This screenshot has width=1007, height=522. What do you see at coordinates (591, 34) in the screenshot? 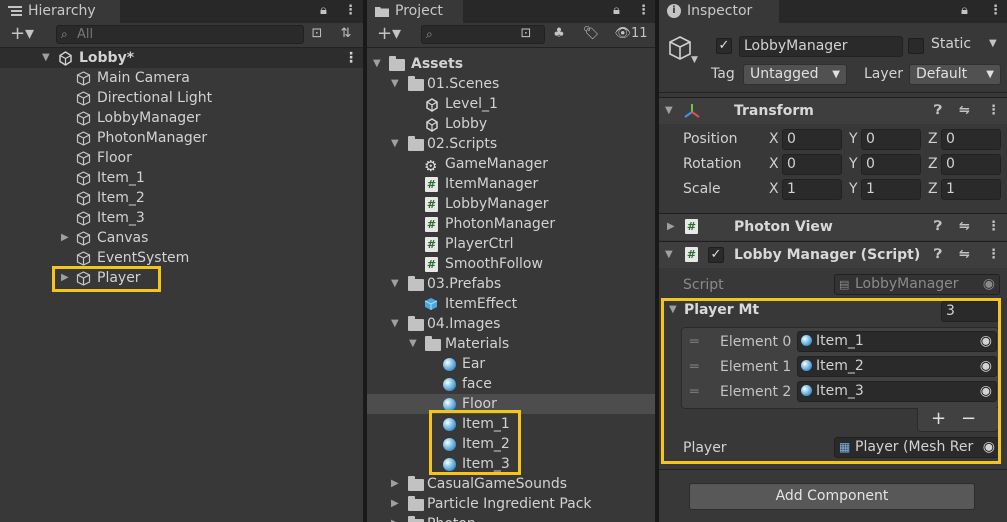
I see `filter-label-icon: 🏷︎` at bounding box center [591, 34].